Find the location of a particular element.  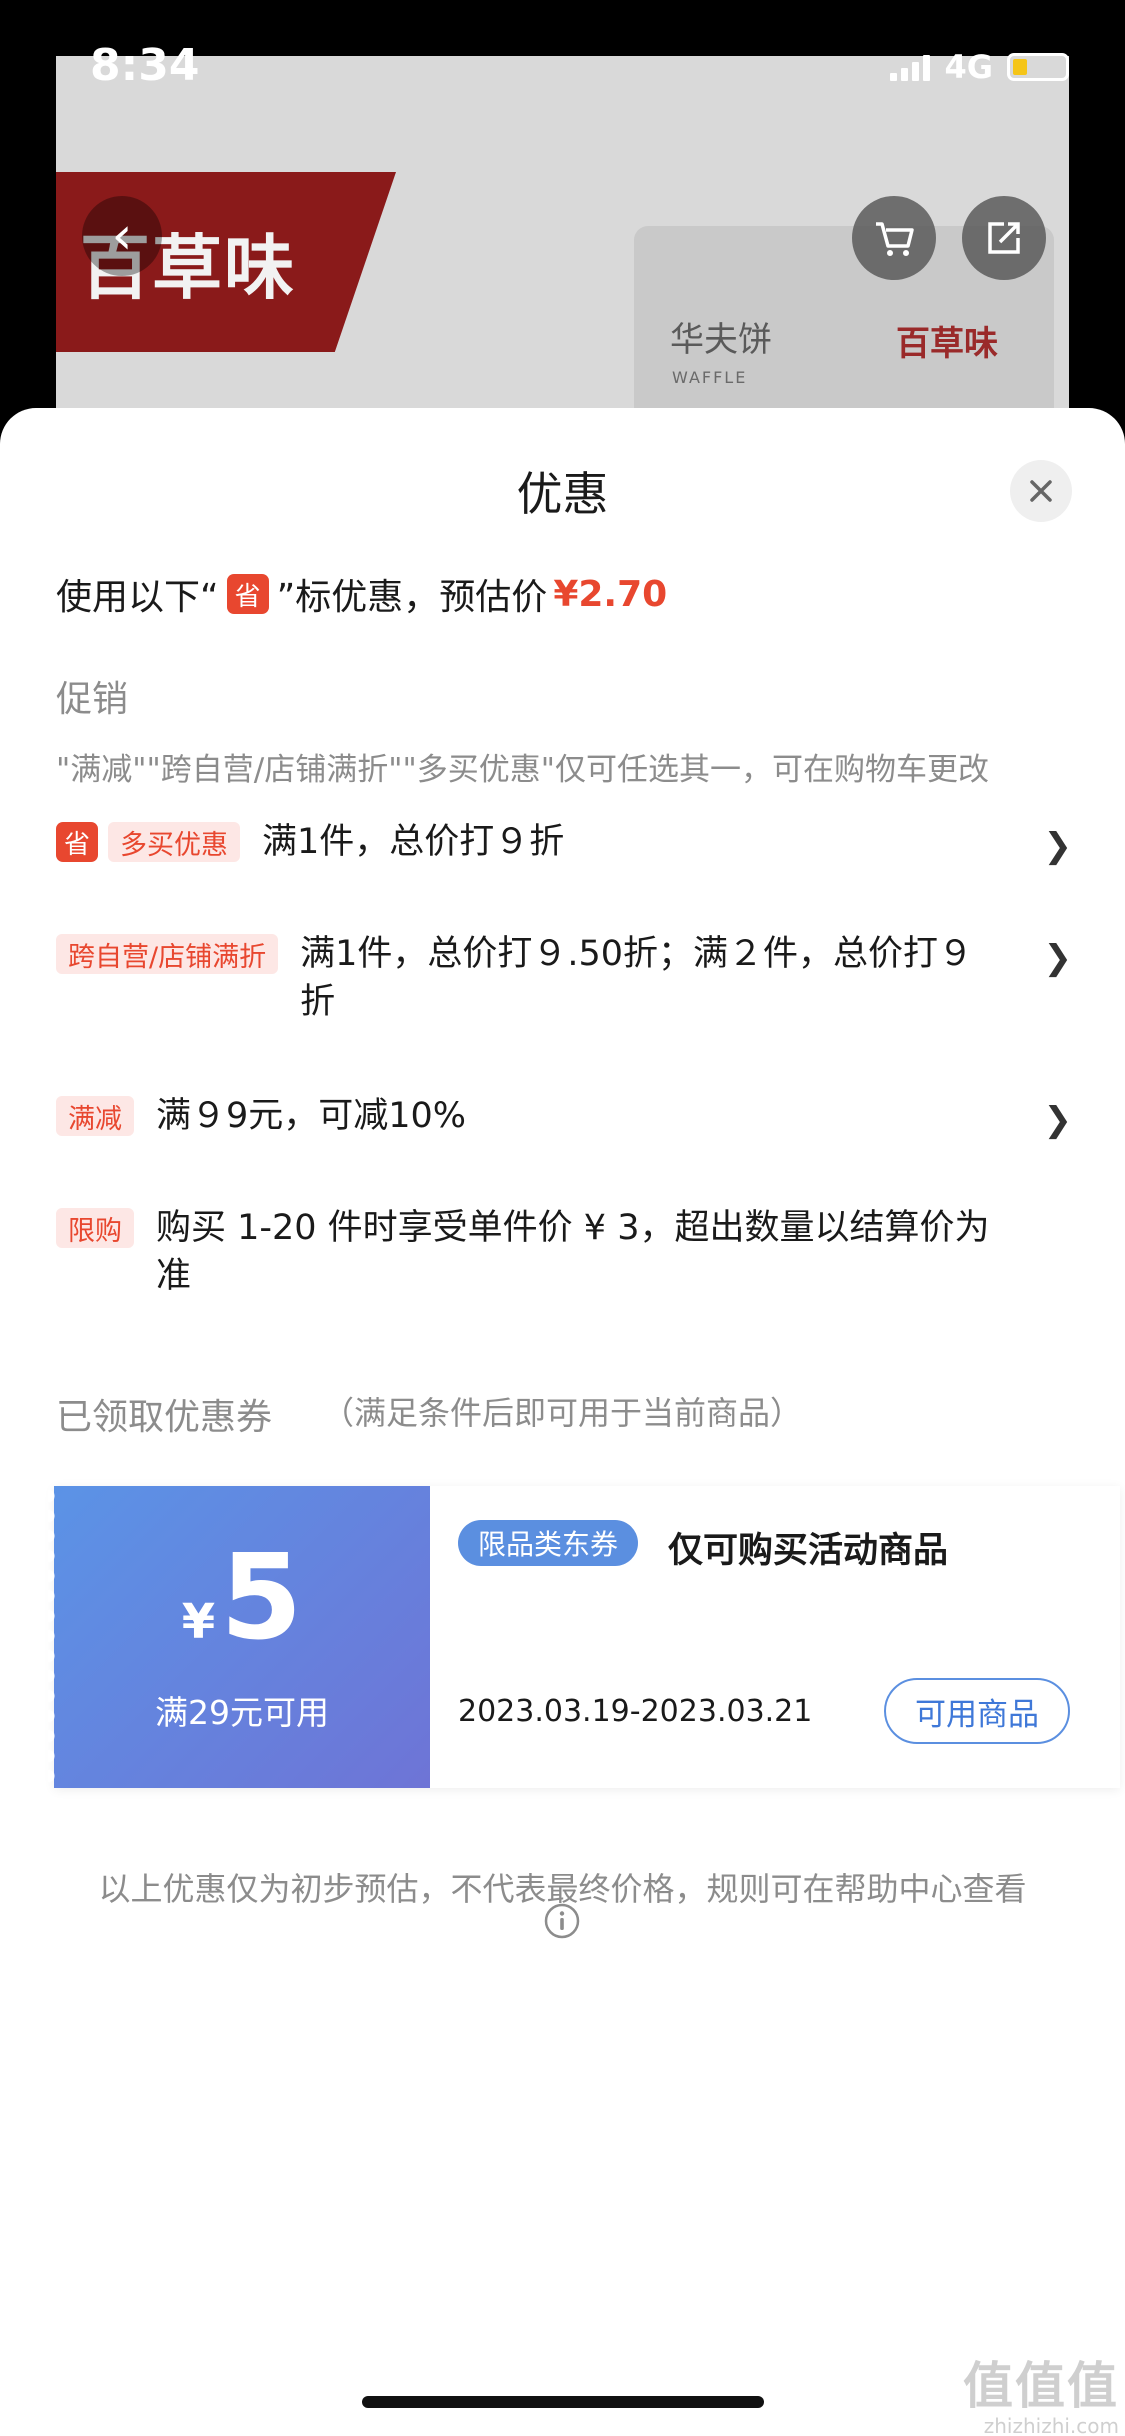

promo-text: 满1件，总价打９.50折；满２件，总价打９折 is located at coordinates (637, 978).